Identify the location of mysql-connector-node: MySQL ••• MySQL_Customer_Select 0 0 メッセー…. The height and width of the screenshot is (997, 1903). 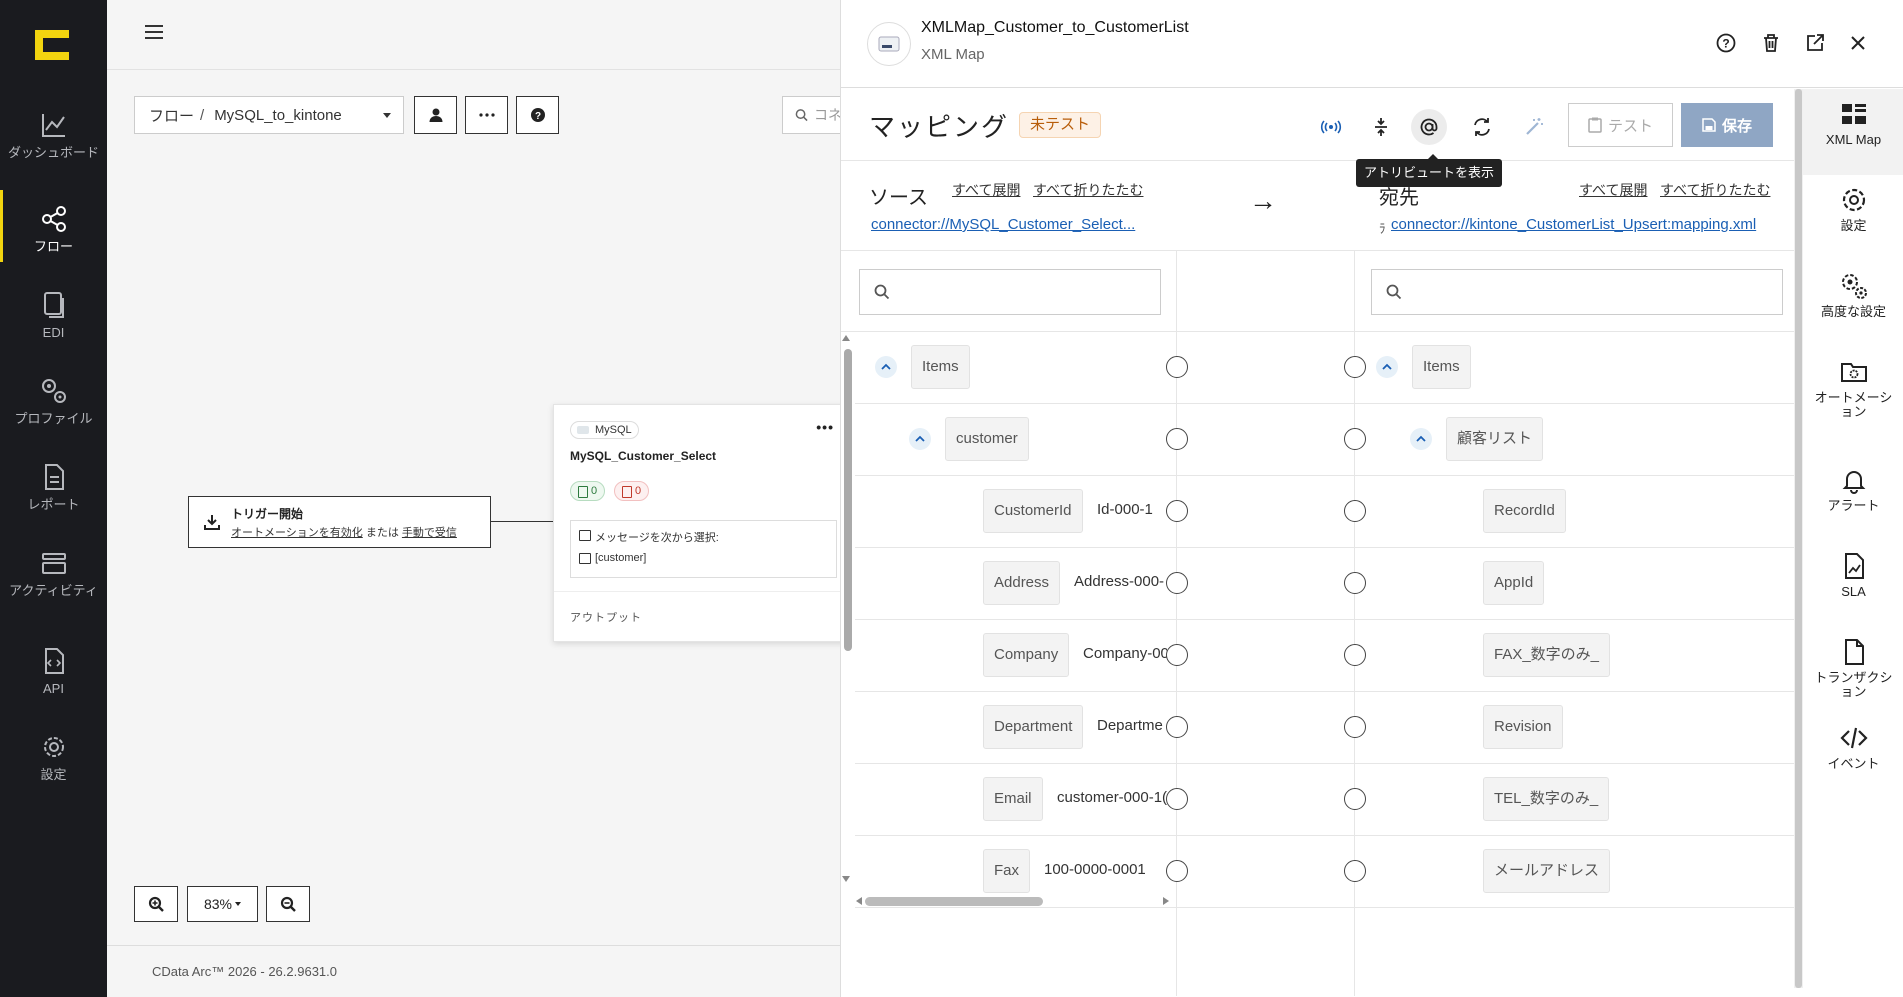
(700, 523).